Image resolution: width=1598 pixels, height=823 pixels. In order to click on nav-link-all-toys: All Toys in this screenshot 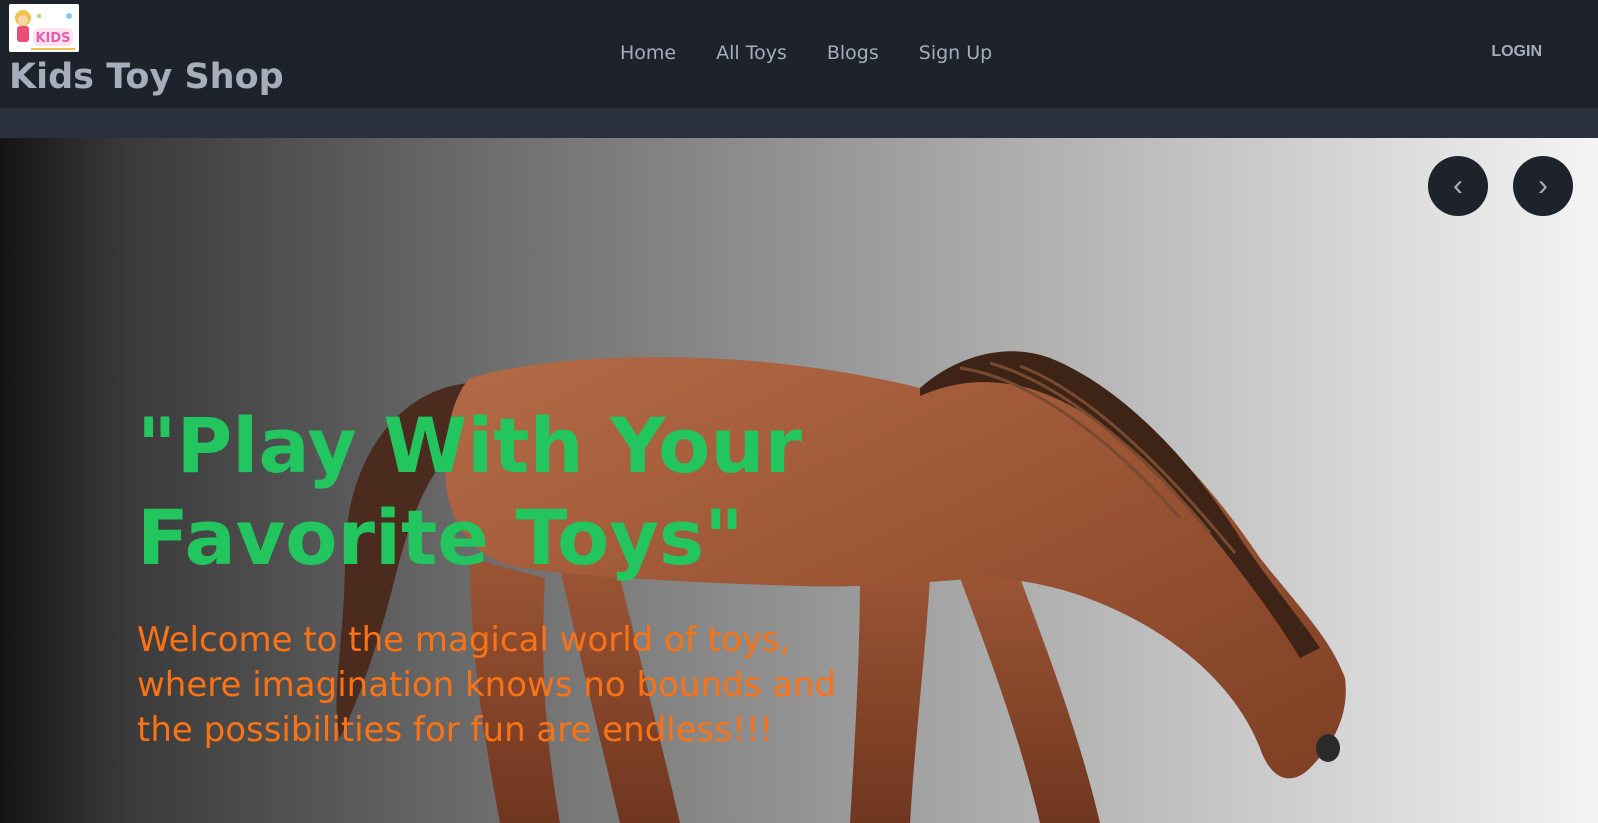, I will do `click(751, 53)`.